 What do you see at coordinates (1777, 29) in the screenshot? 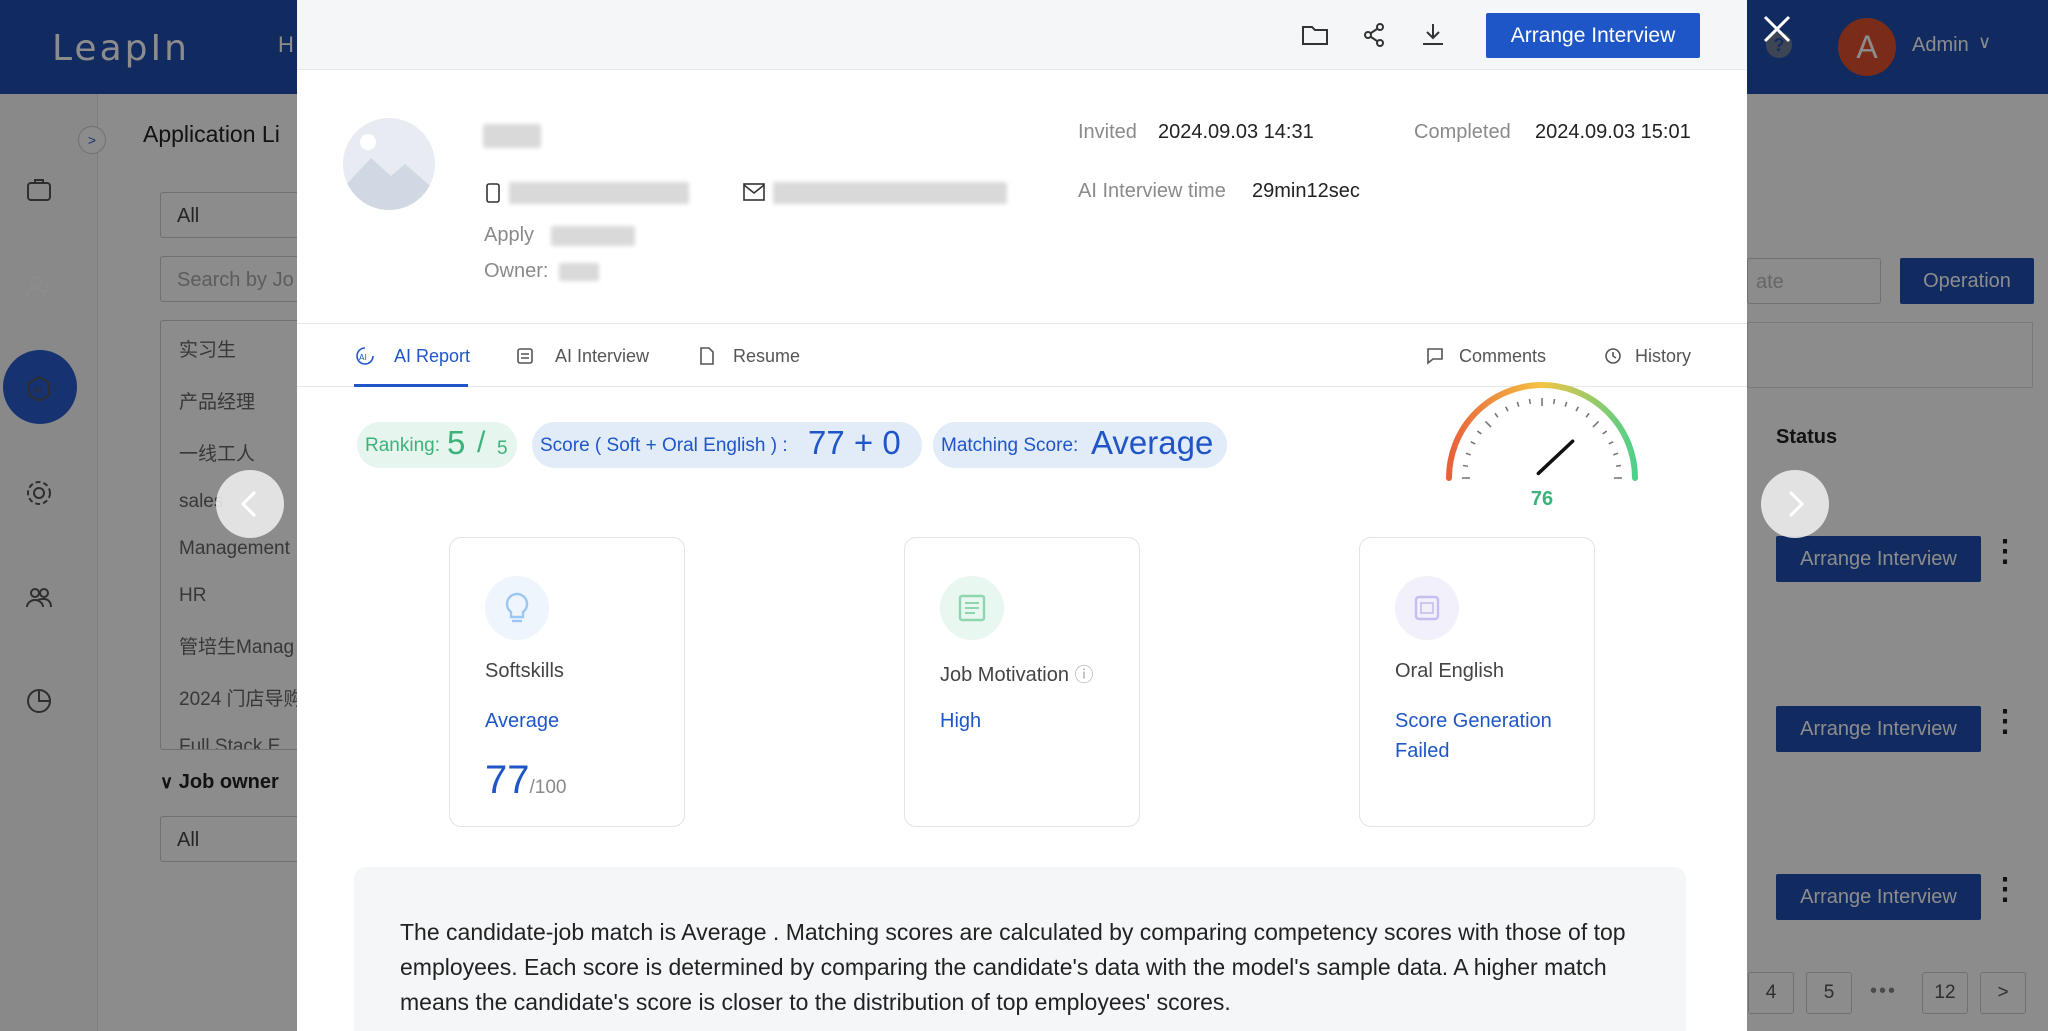
I see `close-icon` at bounding box center [1777, 29].